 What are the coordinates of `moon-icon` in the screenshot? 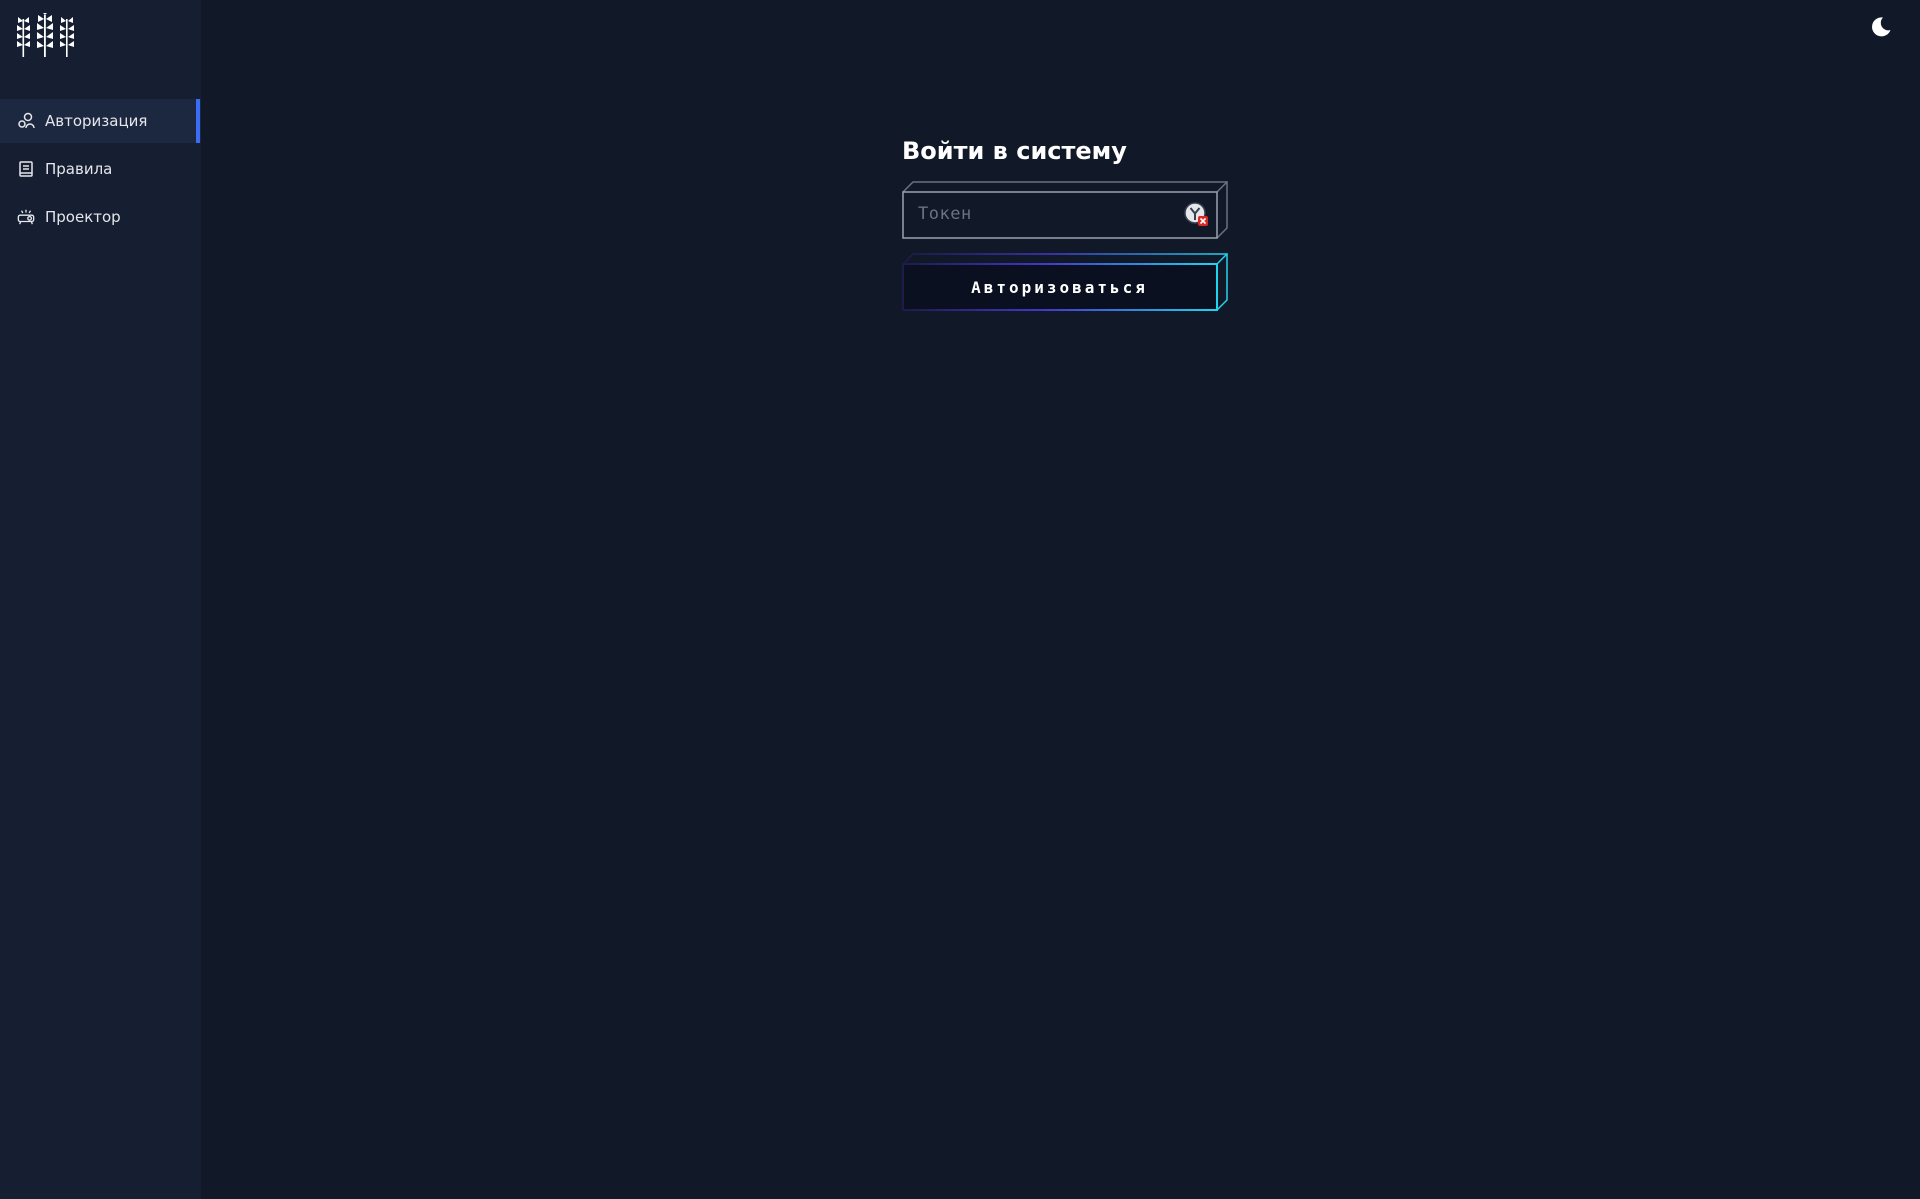 It's located at (1881, 27).